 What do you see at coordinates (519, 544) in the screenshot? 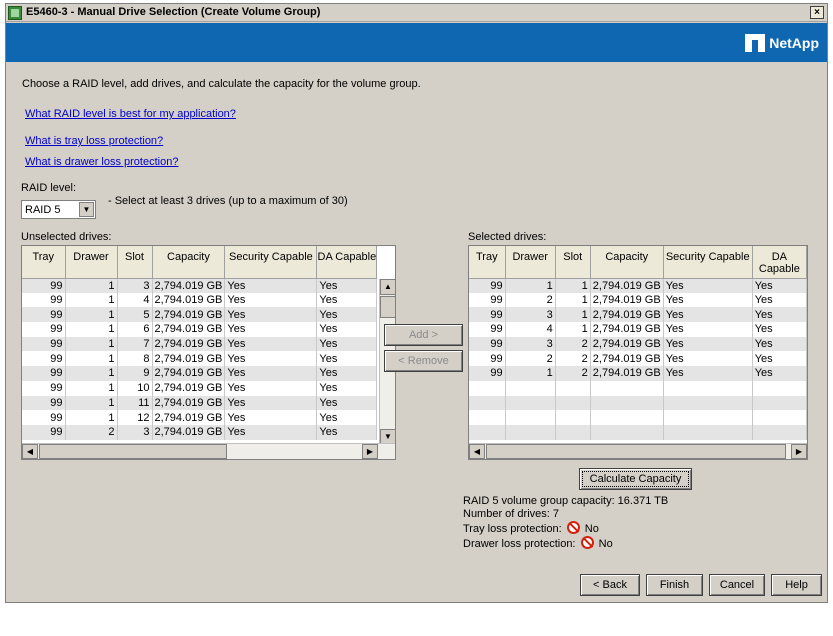
I see `drawer-loss-label: Drawer loss protection:` at bounding box center [519, 544].